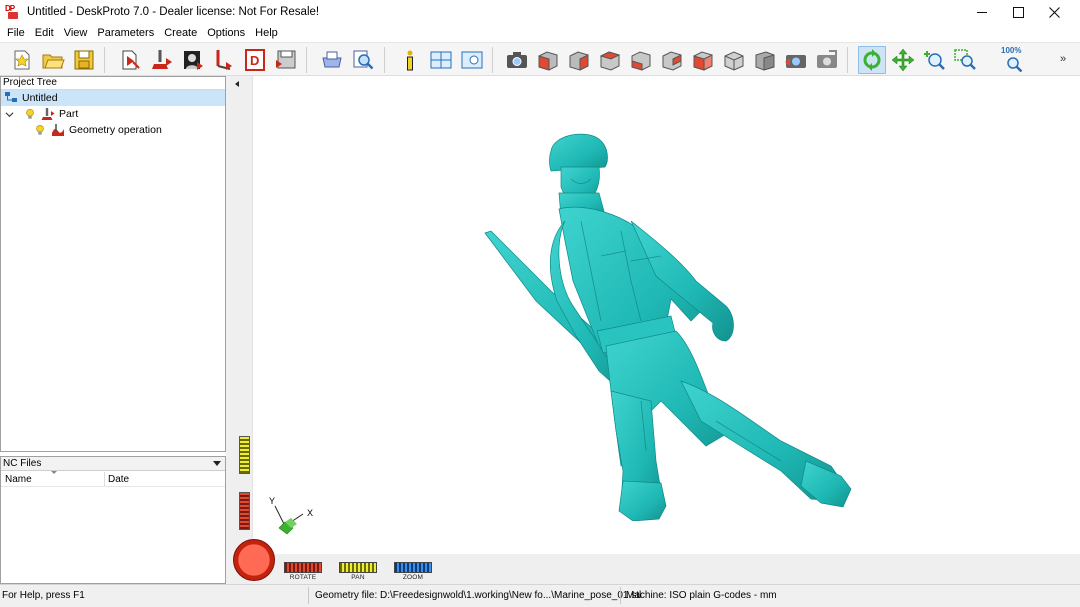  Describe the element at coordinates (162, 60) in the screenshot. I see `operation-parameters-button` at that location.